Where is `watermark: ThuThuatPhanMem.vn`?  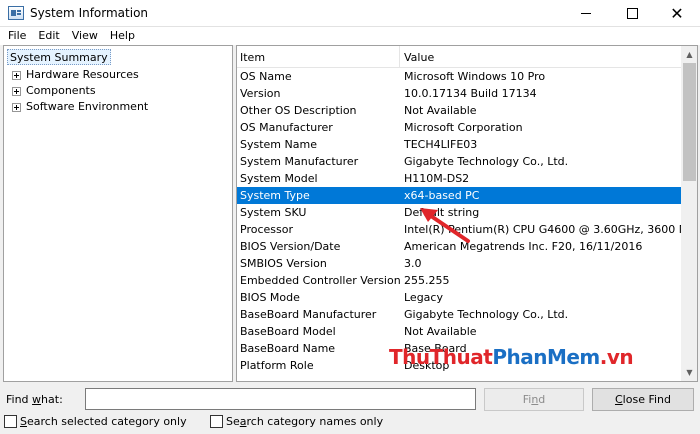
watermark: ThuThuatPhanMem.vn is located at coordinates (511, 357).